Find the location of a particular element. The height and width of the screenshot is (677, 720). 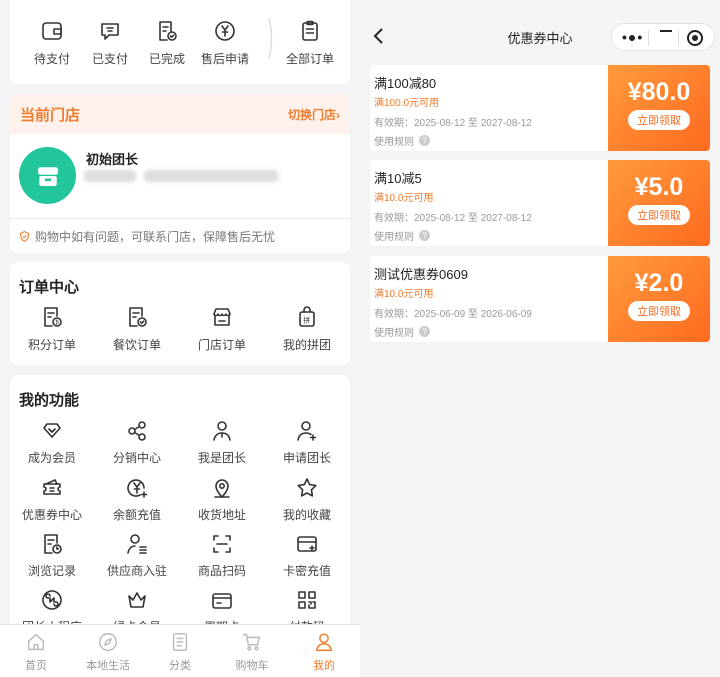

user-icon is located at coordinates (324, 642).